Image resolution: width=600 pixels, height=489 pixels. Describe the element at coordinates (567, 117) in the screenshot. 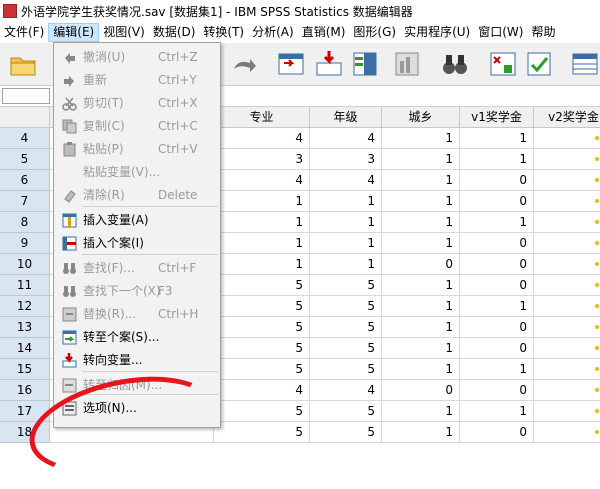

I see `column-header: v2奖学金` at that location.